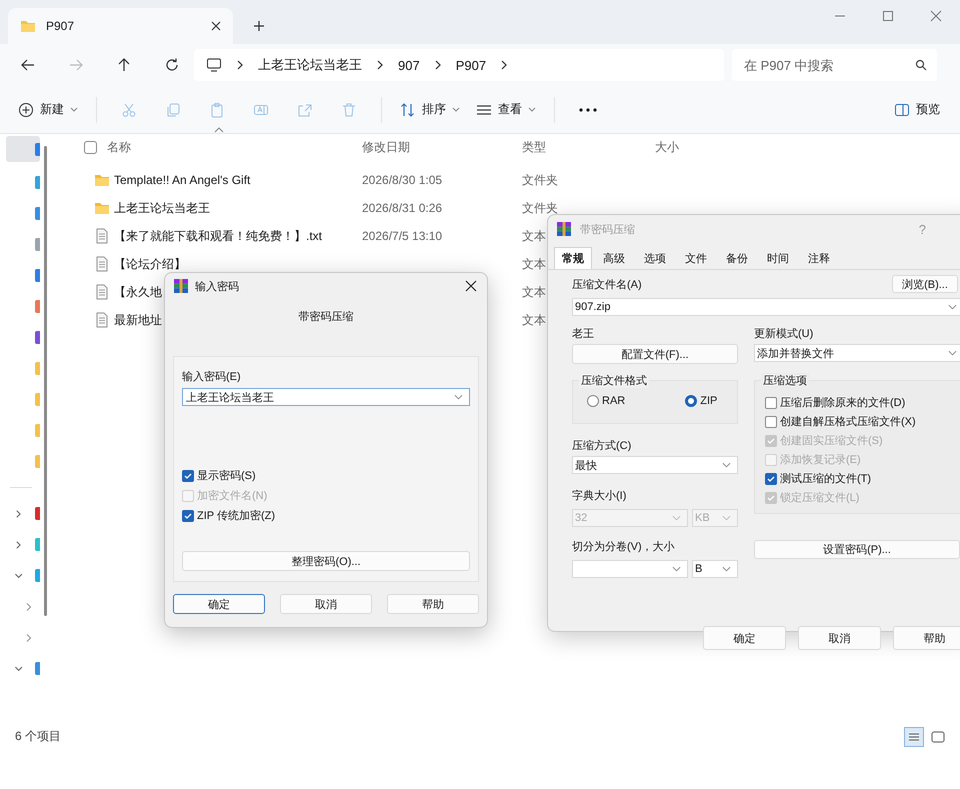 This screenshot has height=789, width=960. I want to click on folder-icon, so click(102, 180).